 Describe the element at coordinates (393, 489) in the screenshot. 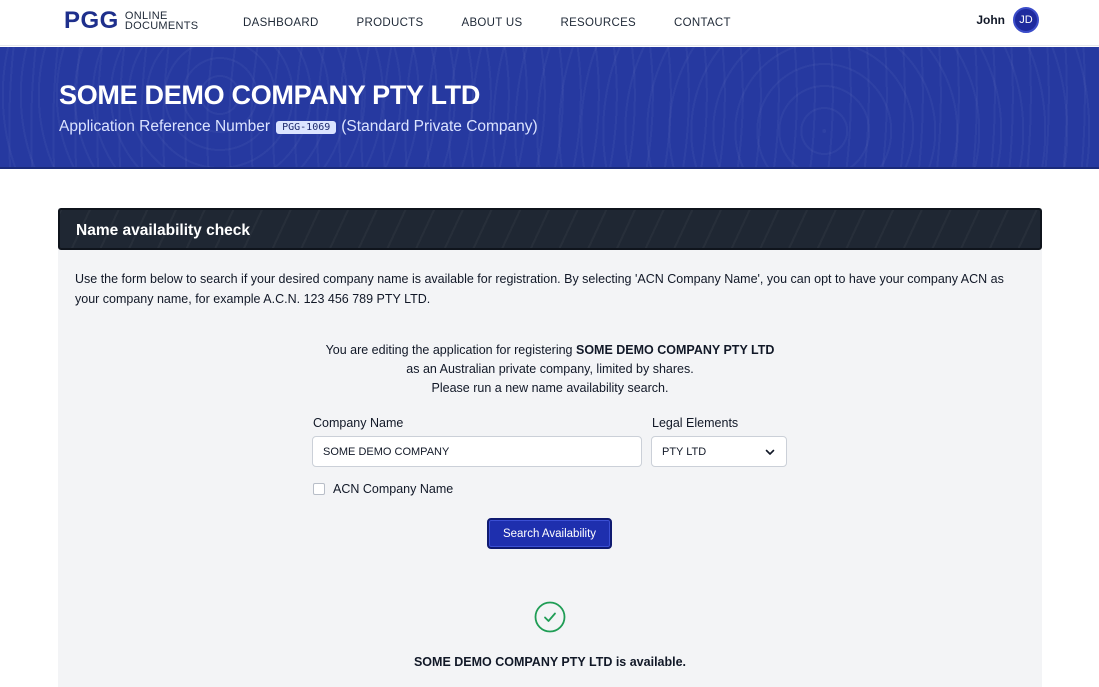

I see `acn-company-name-label: ACN Company Name` at that location.